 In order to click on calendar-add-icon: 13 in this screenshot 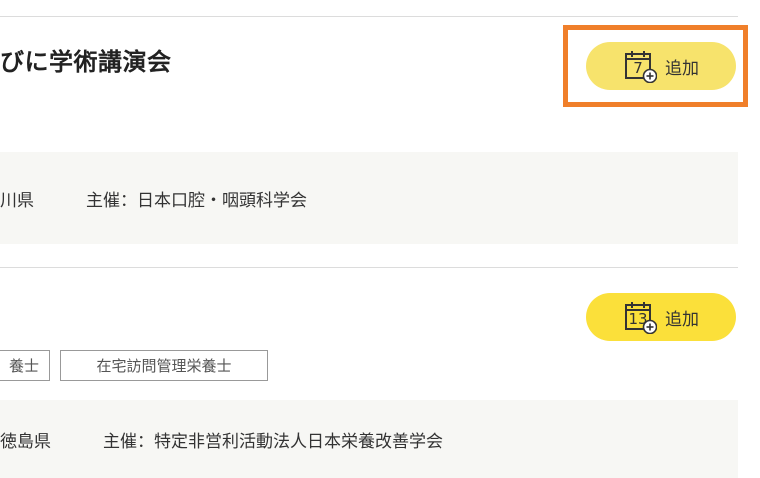, I will do `click(640, 317)`.